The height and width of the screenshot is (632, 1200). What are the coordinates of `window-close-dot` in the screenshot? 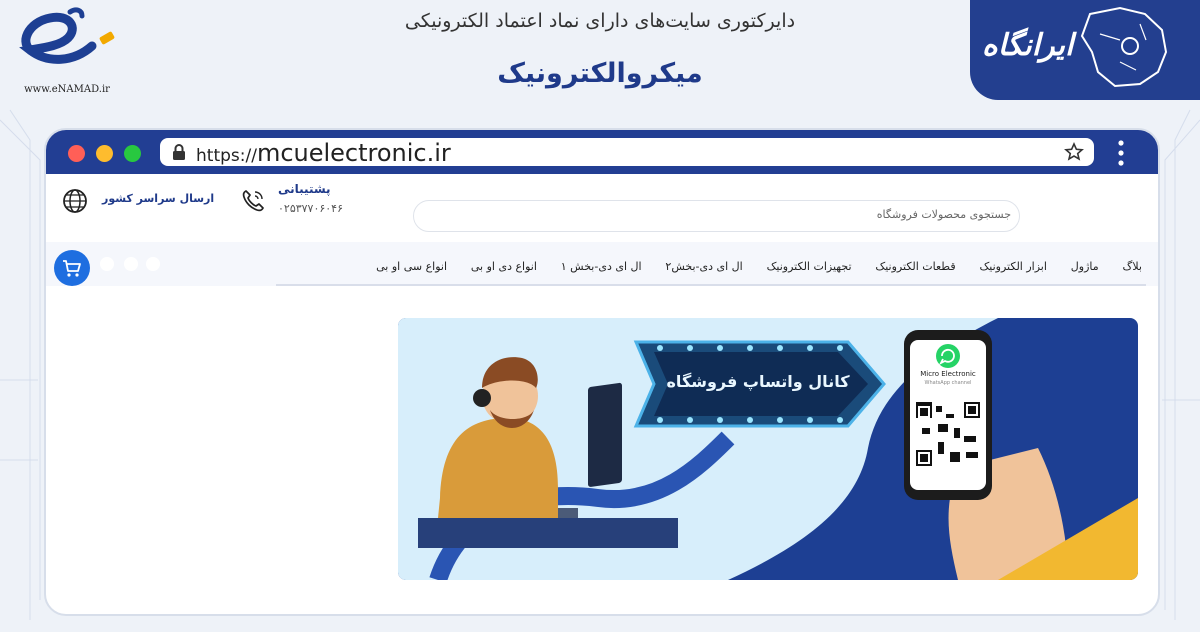 It's located at (76, 153).